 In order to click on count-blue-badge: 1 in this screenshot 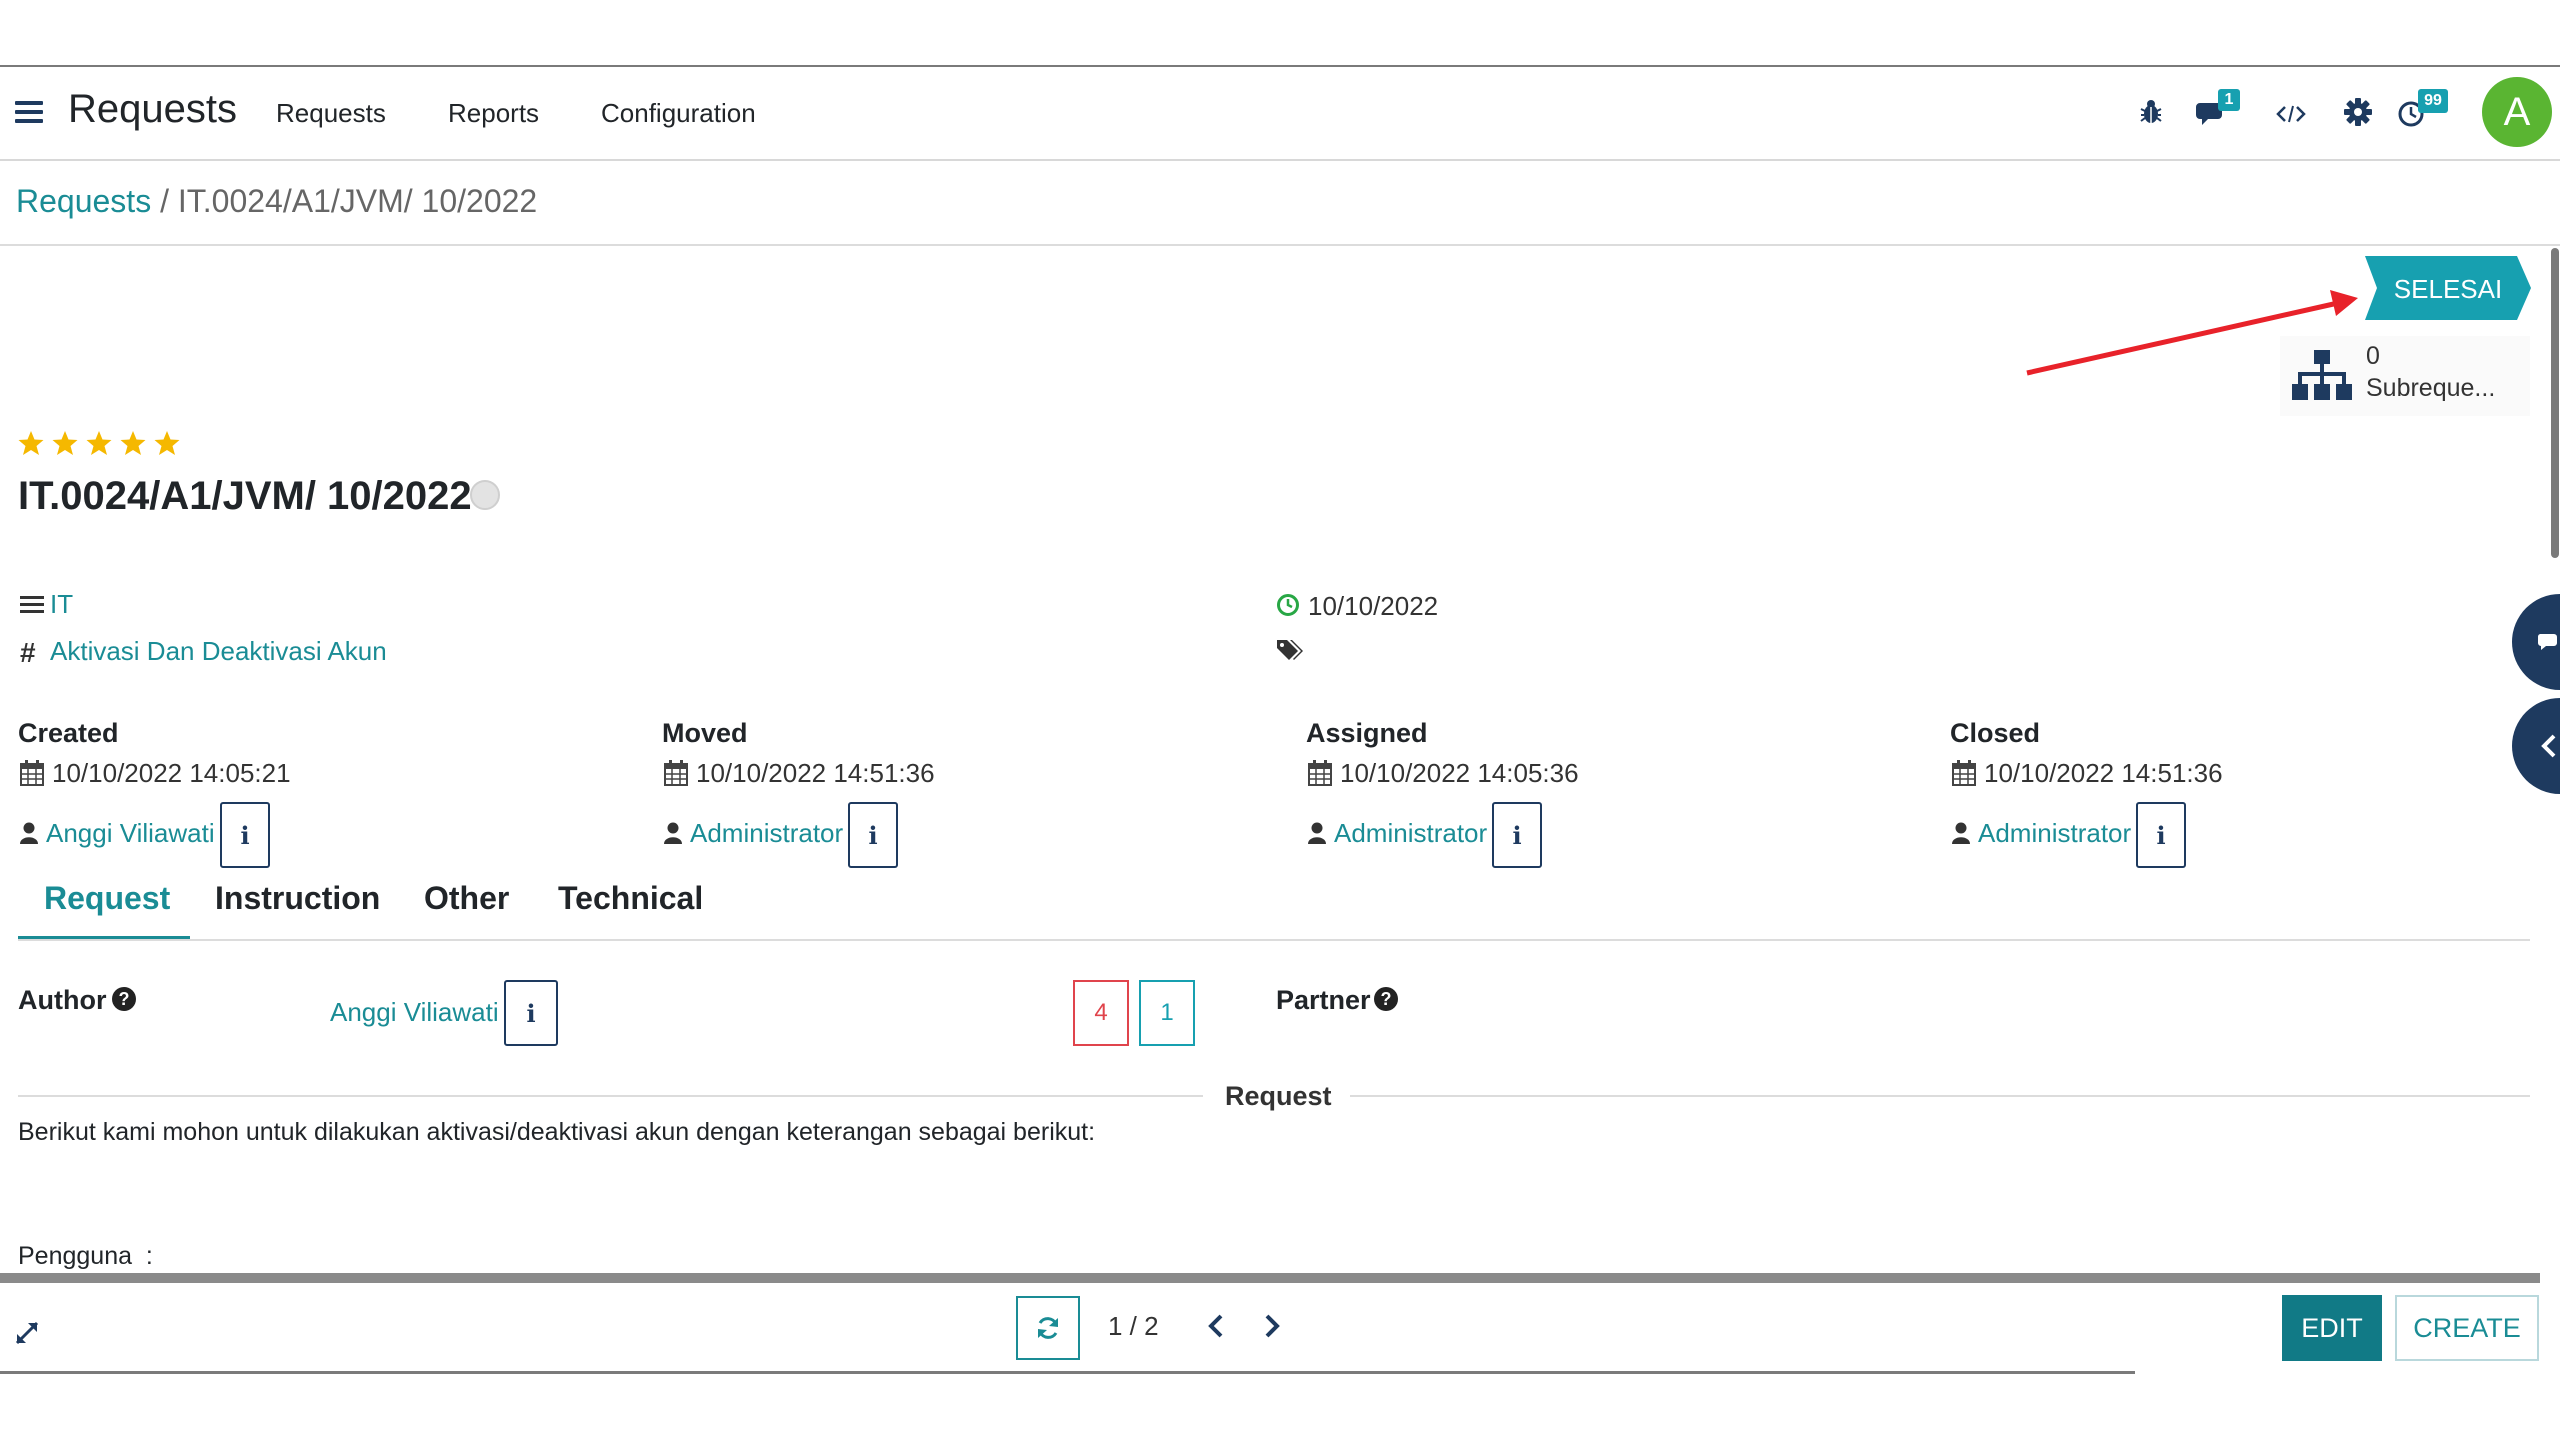, I will do `click(1167, 1013)`.